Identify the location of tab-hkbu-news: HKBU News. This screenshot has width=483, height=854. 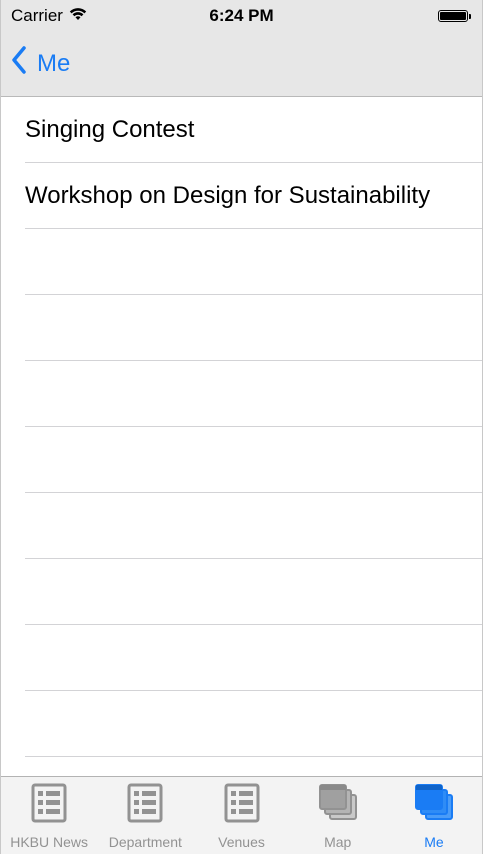
(49, 815).